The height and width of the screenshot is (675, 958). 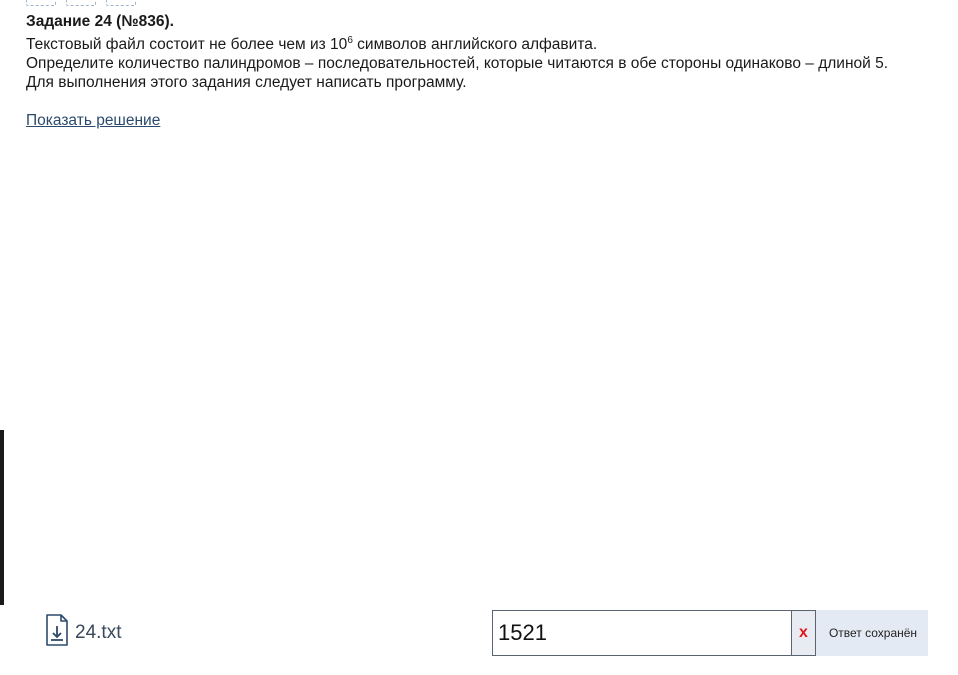 I want to click on task-title: Задание 24 (№836)., so click(x=100, y=21).